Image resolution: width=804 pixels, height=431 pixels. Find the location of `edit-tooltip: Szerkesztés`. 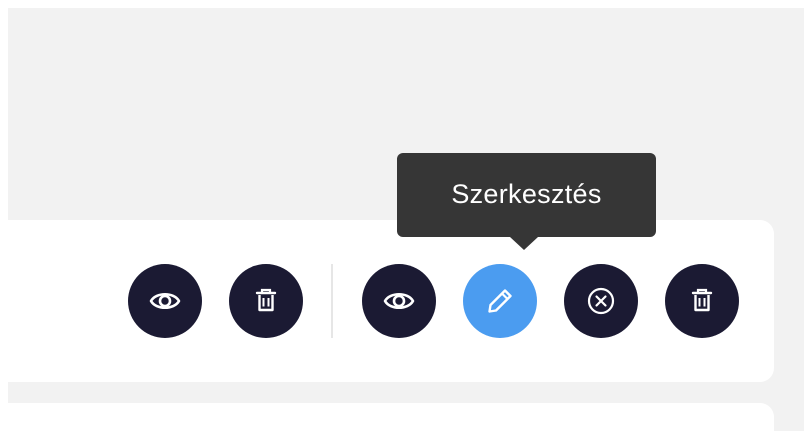

edit-tooltip: Szerkesztés is located at coordinates (526, 195).